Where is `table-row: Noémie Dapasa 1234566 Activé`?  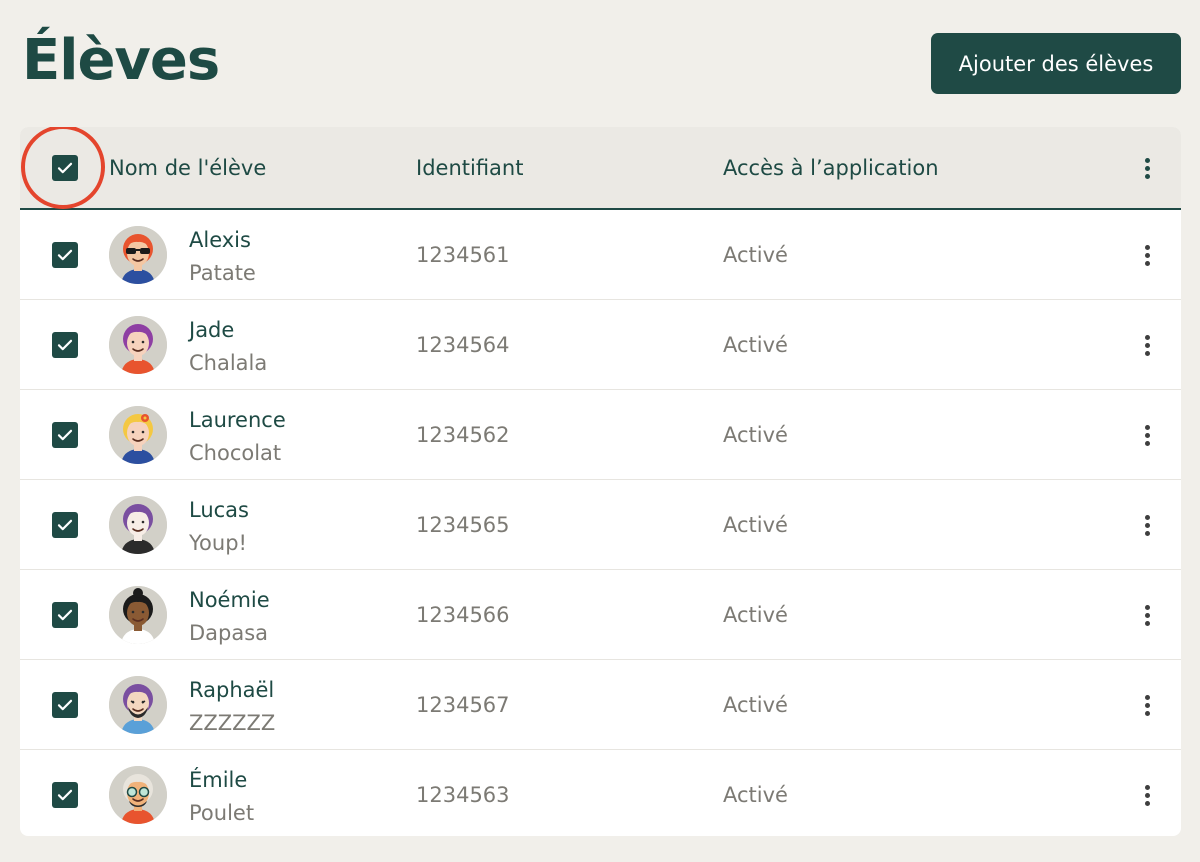
table-row: Noémie Dapasa 1234566 Activé is located at coordinates (600, 615).